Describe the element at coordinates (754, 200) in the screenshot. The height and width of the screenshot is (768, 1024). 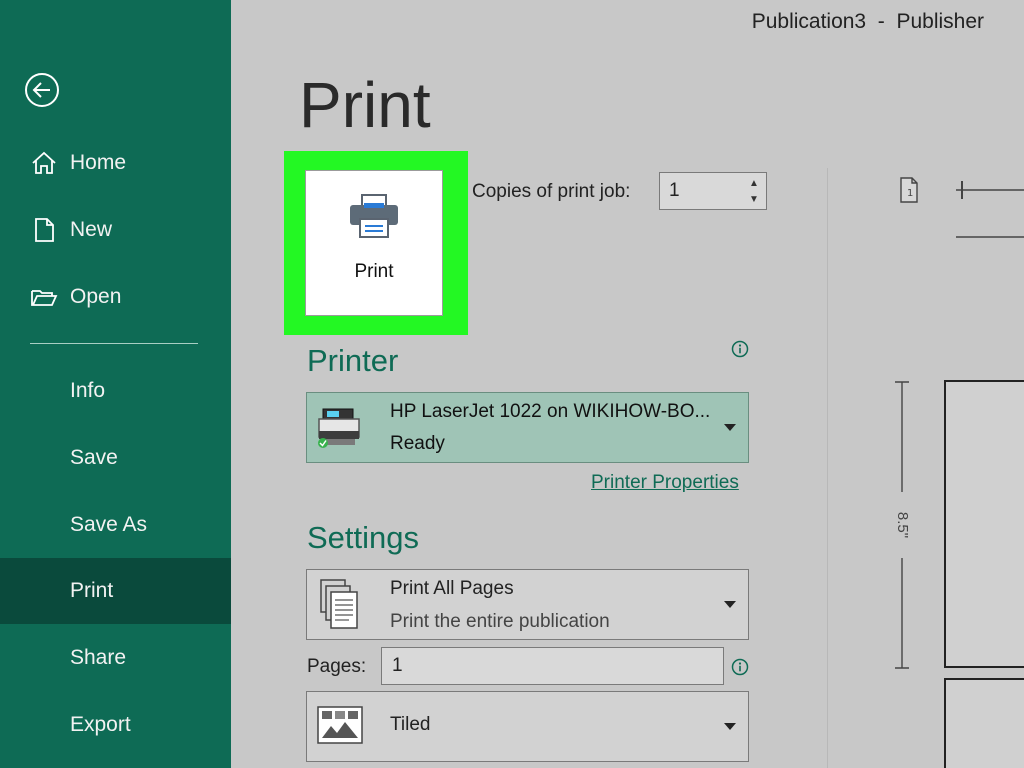
I see `spin-down-icon: ▼` at that location.